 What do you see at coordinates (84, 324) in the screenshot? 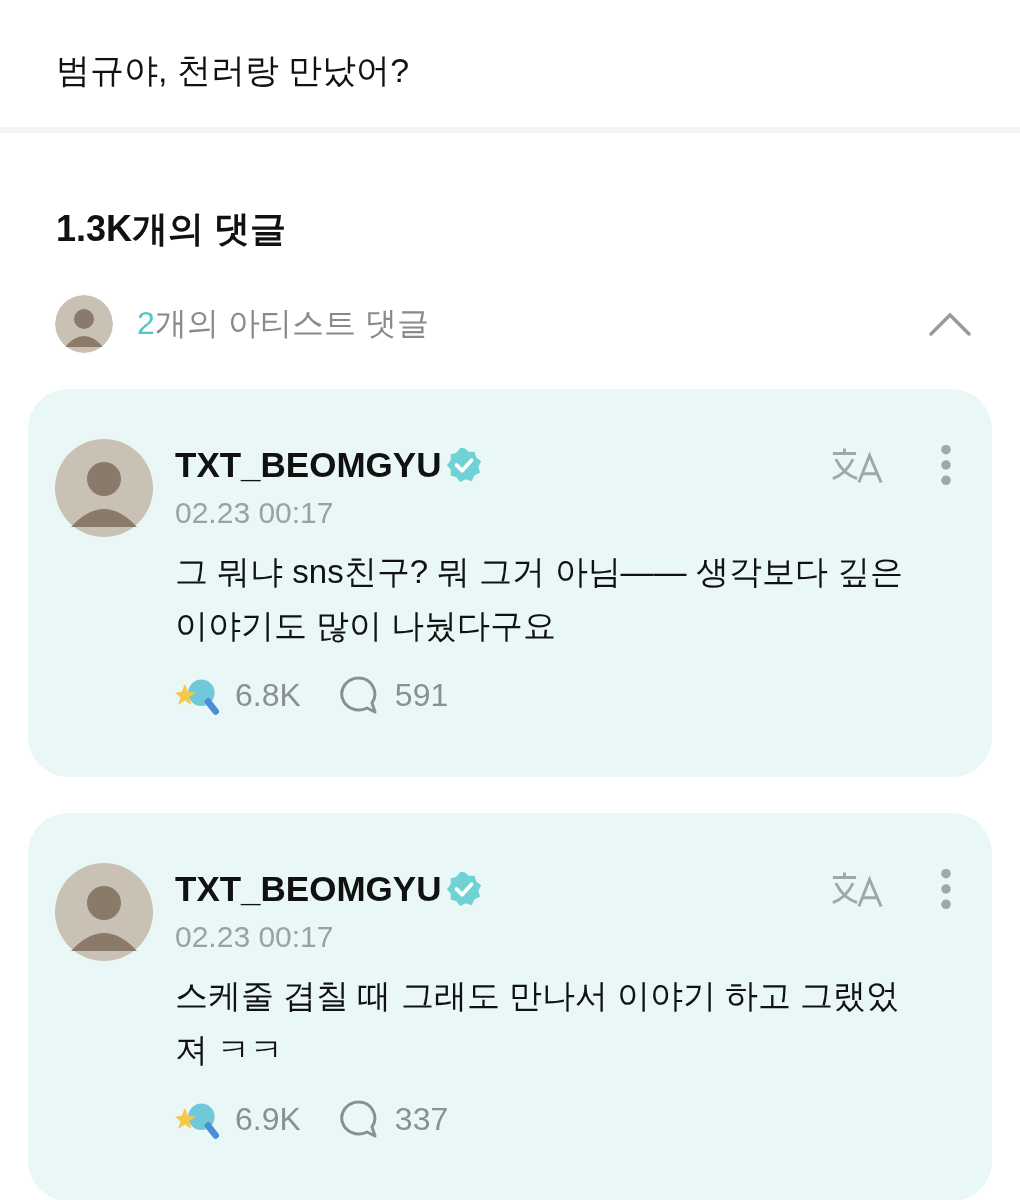
I see `avatar` at bounding box center [84, 324].